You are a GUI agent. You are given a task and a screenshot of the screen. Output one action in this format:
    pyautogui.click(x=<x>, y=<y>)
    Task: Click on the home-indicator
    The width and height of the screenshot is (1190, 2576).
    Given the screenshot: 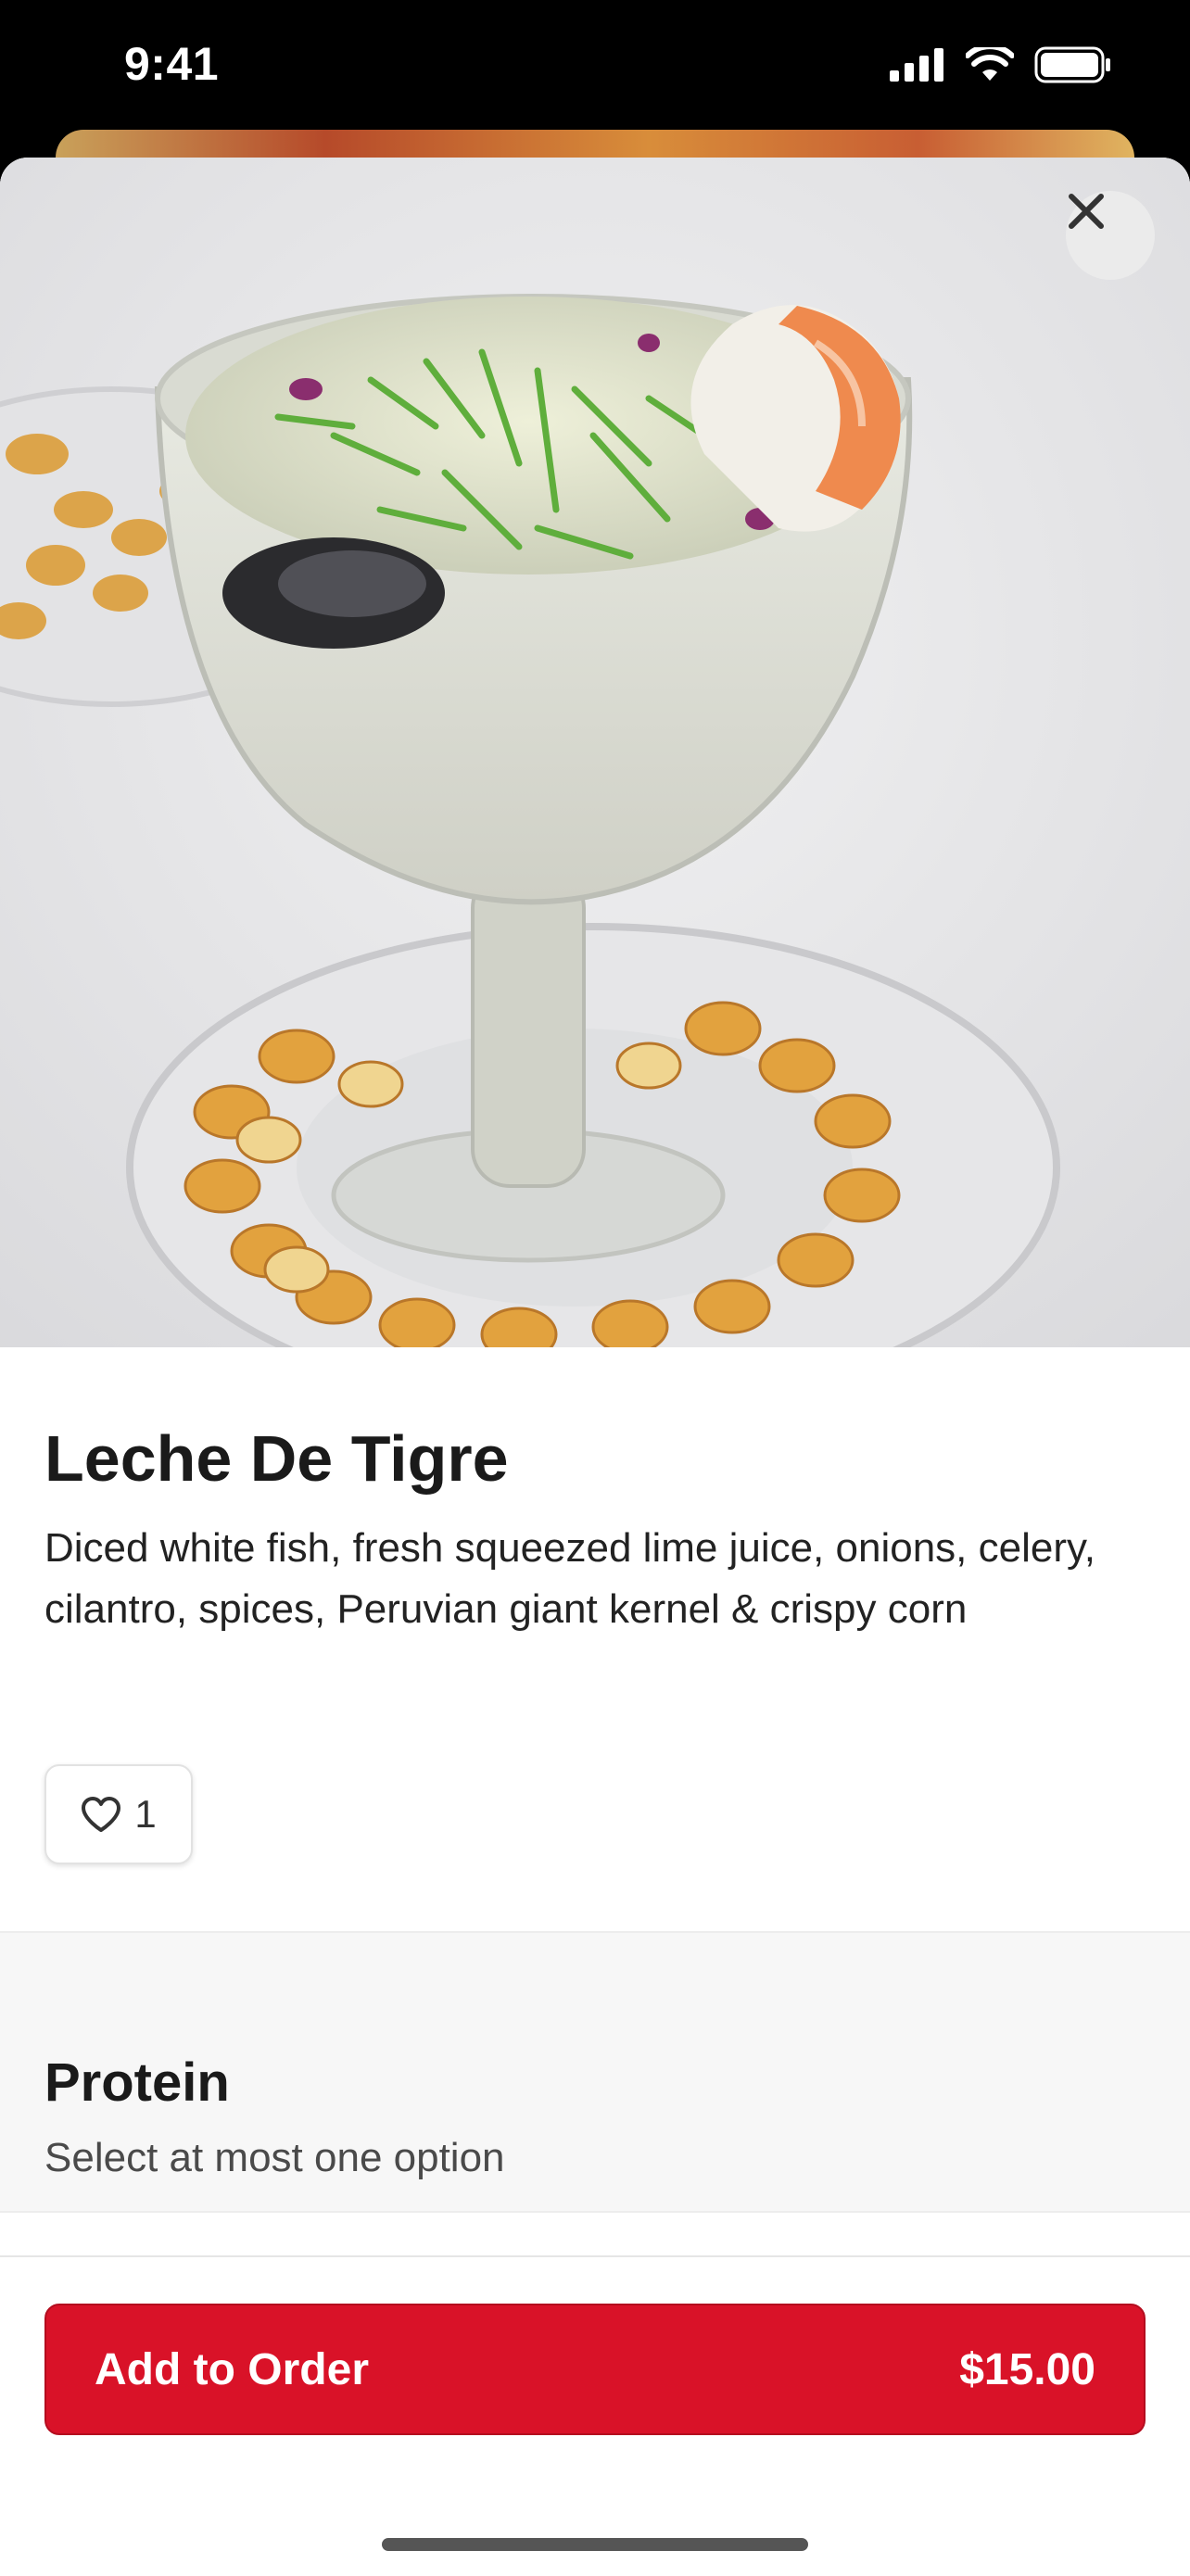 What is the action you would take?
    pyautogui.click(x=595, y=2545)
    